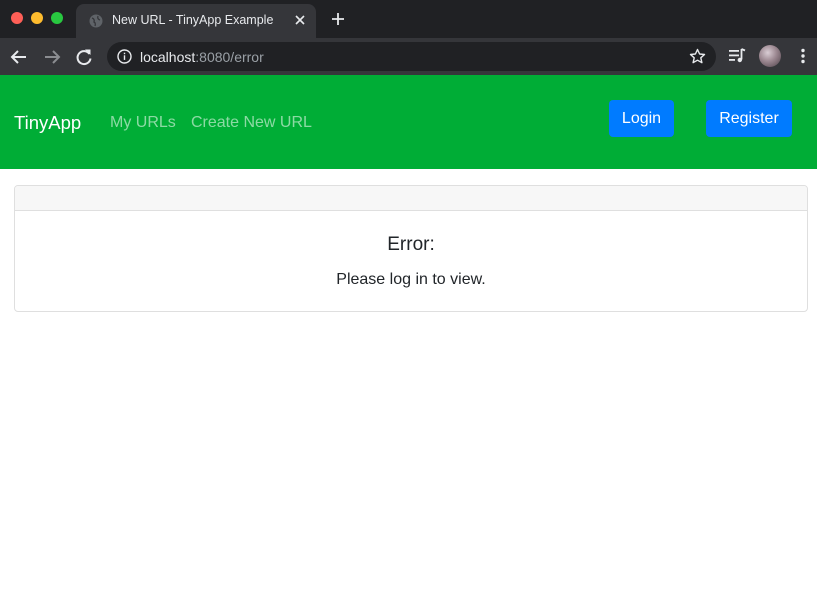 This screenshot has height=611, width=817. Describe the element at coordinates (52, 57) in the screenshot. I see `forward-arrow-icon` at that location.